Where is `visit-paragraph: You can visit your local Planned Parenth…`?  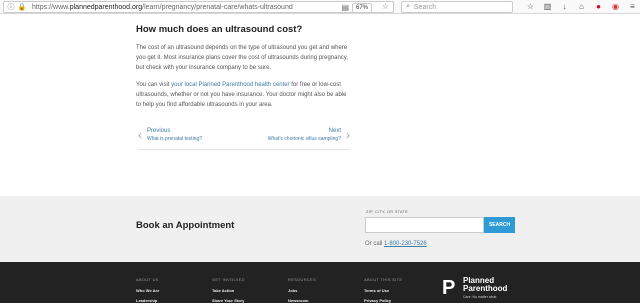 visit-paragraph: You can visit your local Planned Parenth… is located at coordinates (241, 95).